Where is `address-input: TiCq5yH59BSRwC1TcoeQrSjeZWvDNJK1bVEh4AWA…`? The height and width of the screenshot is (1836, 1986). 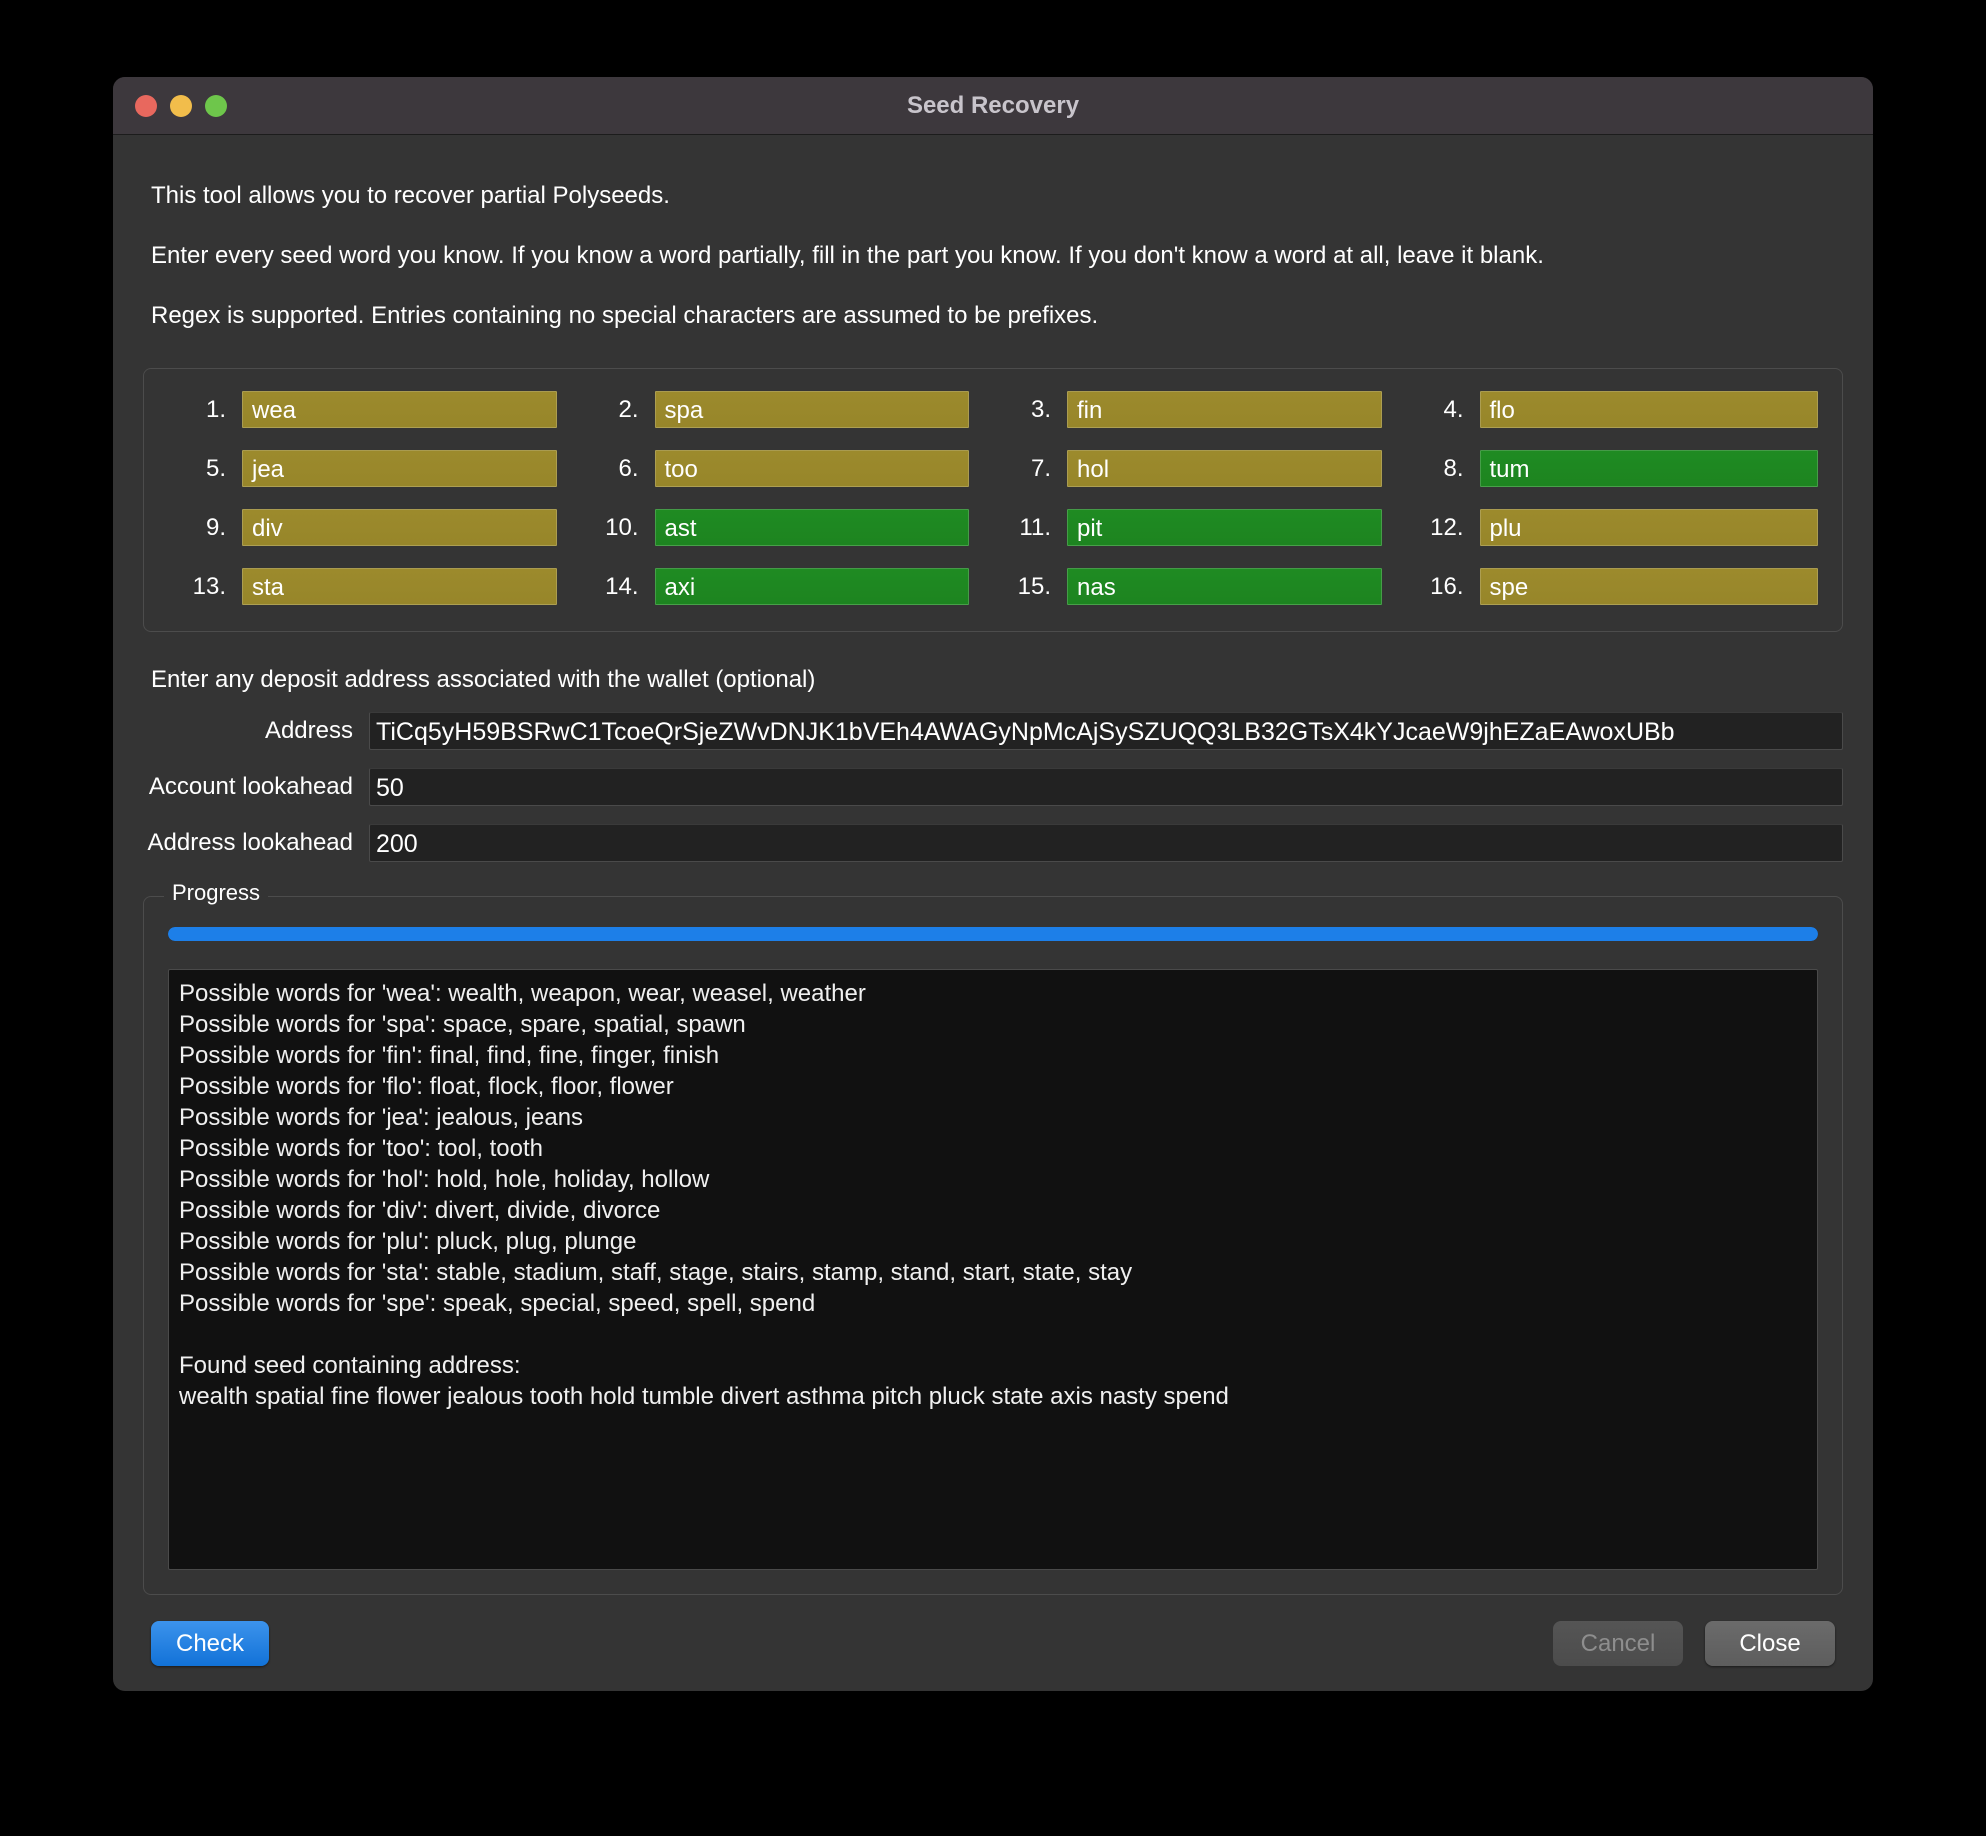 address-input: TiCq5yH59BSRwC1TcoeQrSjeZWvDNJK1bVEh4AWA… is located at coordinates (1106, 731).